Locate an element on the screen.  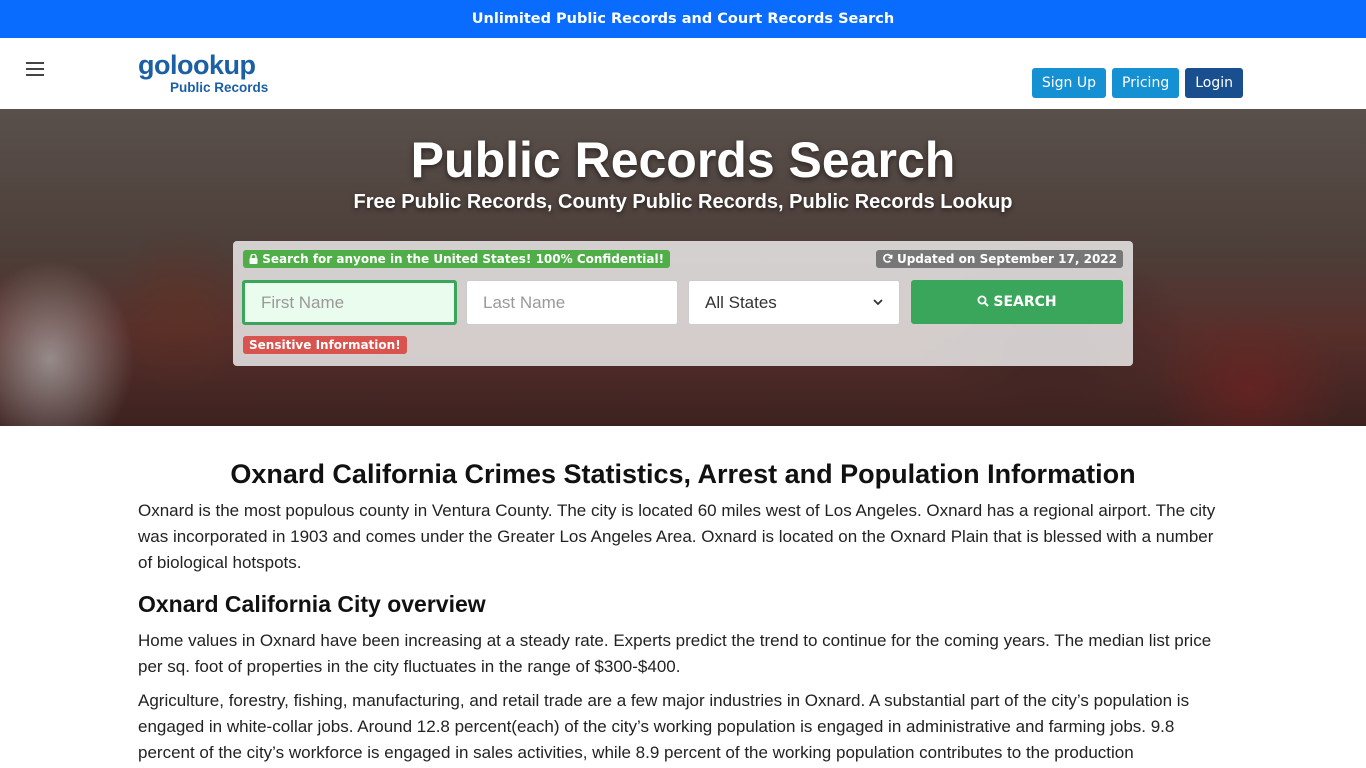
updated-badge: Updated on September 17, 2022 is located at coordinates (999, 259).